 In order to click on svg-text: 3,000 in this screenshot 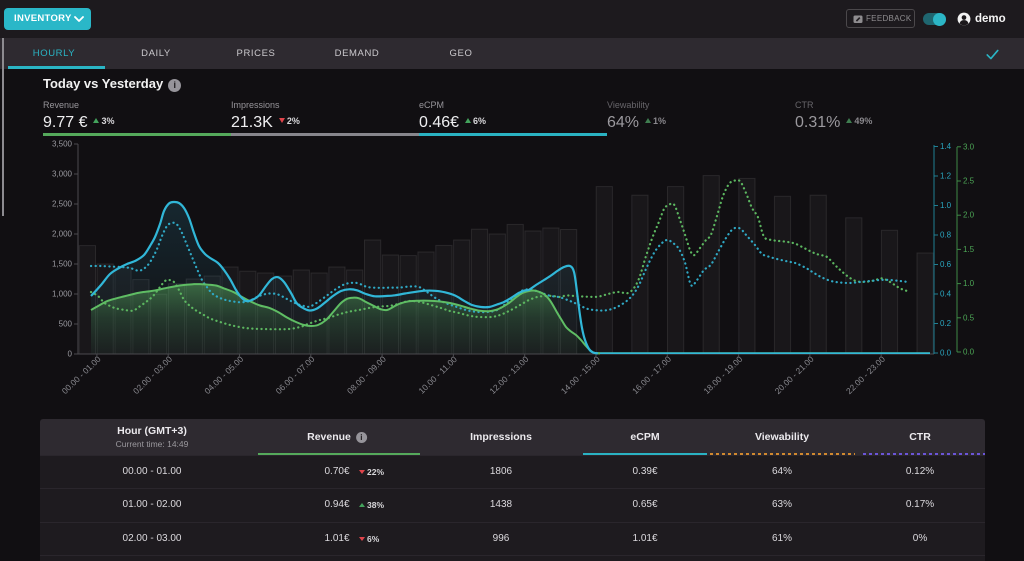, I will do `click(62, 174)`.